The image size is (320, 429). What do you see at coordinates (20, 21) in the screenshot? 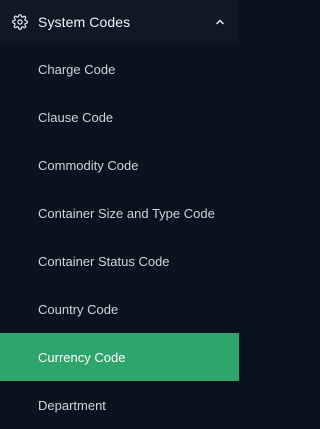
I see `gear-icon` at bounding box center [20, 21].